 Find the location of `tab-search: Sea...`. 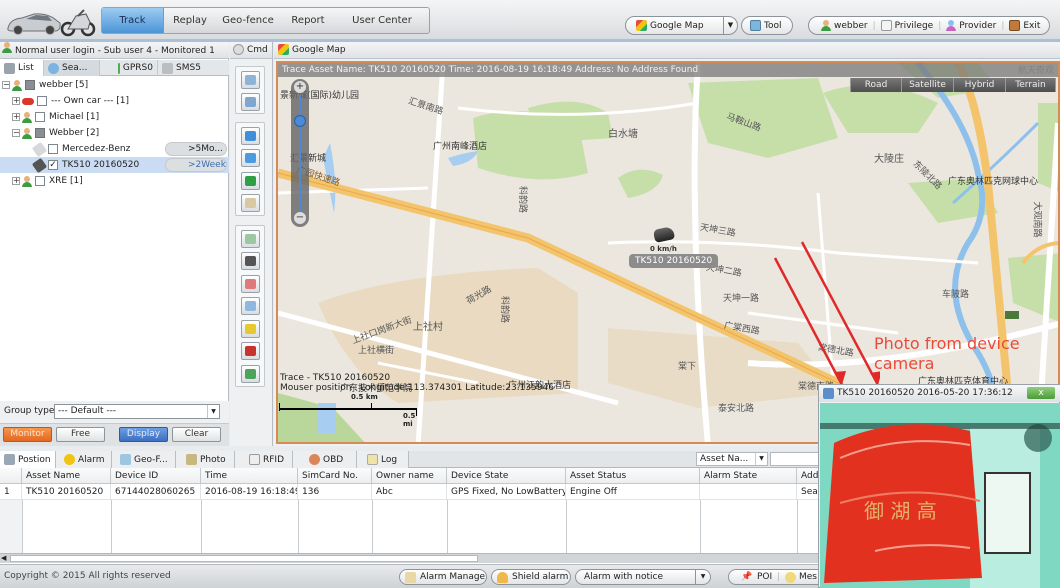

tab-search: Sea... is located at coordinates (72, 68).